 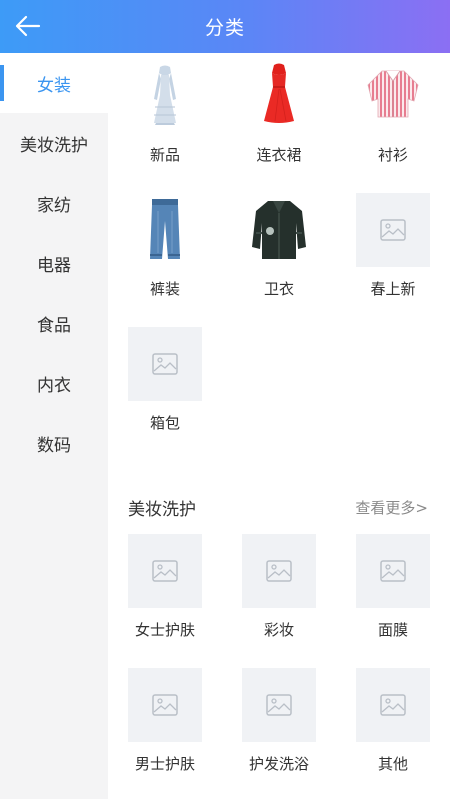 I want to click on back-button, so click(x=28, y=26).